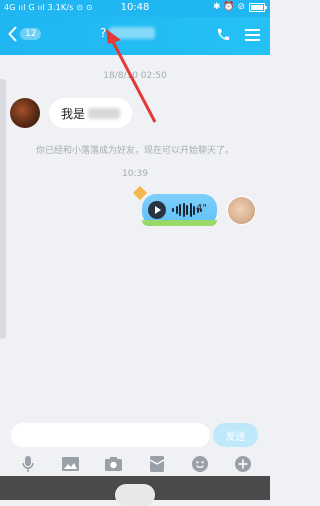 The width and height of the screenshot is (320, 506). Describe the element at coordinates (179, 223) in the screenshot. I see `bubble-theme-decoration` at that location.